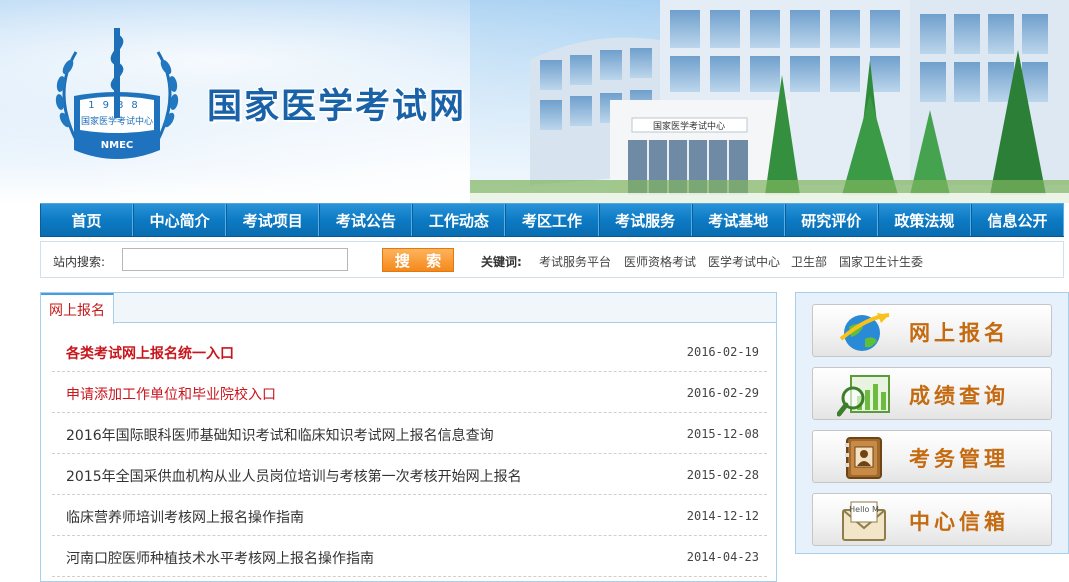 Image resolution: width=1069 pixels, height=582 pixels. Describe the element at coordinates (150, 353) in the screenshot. I see `news-title-link: 各类考试网上报名统一入口` at that location.